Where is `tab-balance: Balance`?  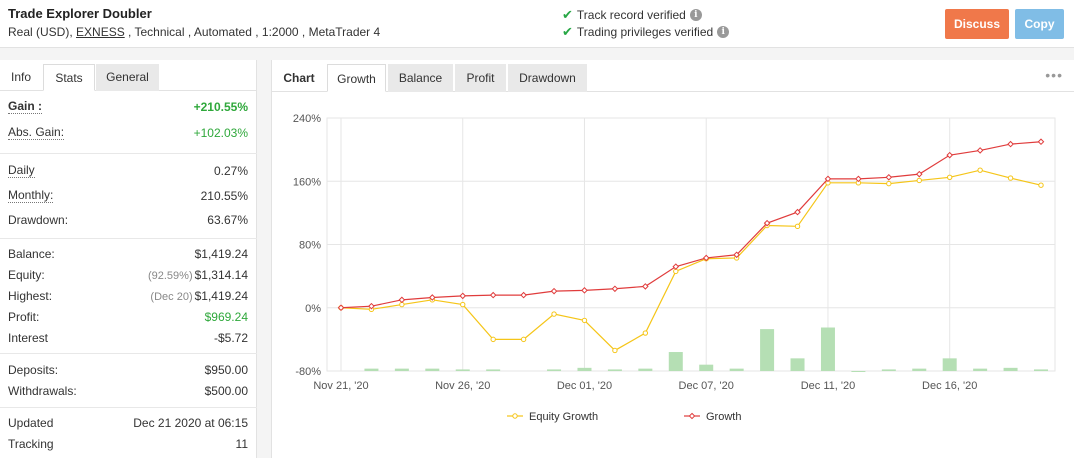
tab-balance: Balance is located at coordinates (420, 78).